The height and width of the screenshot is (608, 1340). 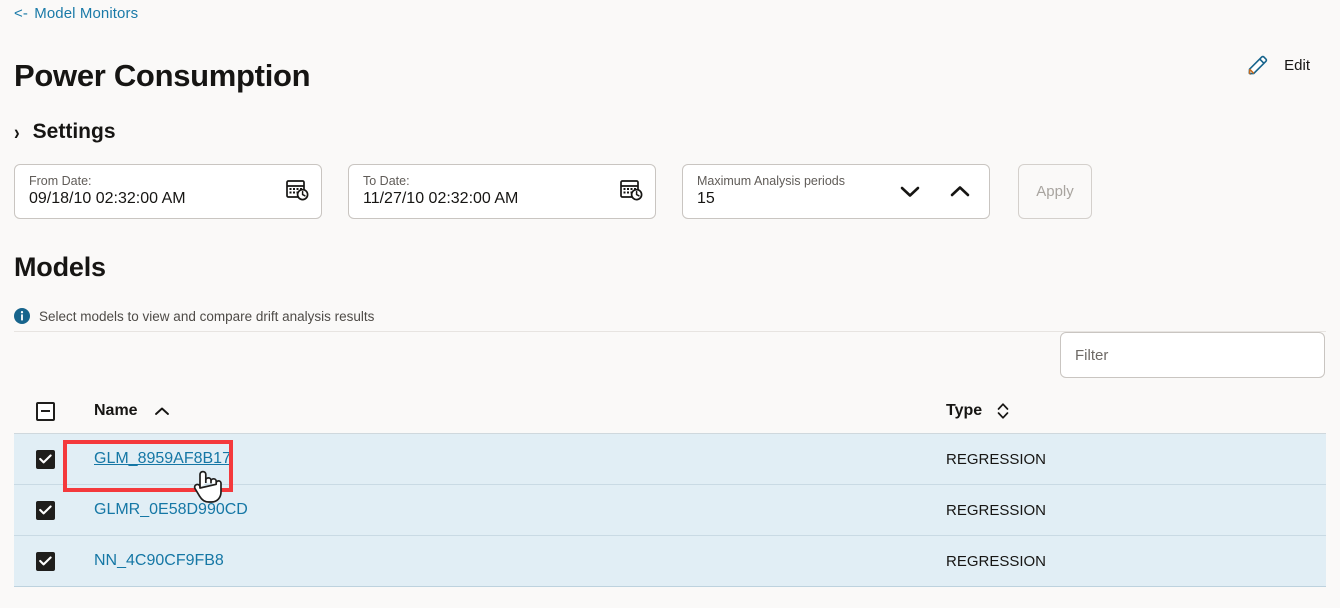 I want to click on breadcrumb: <- Model Monitors, so click(x=76, y=13).